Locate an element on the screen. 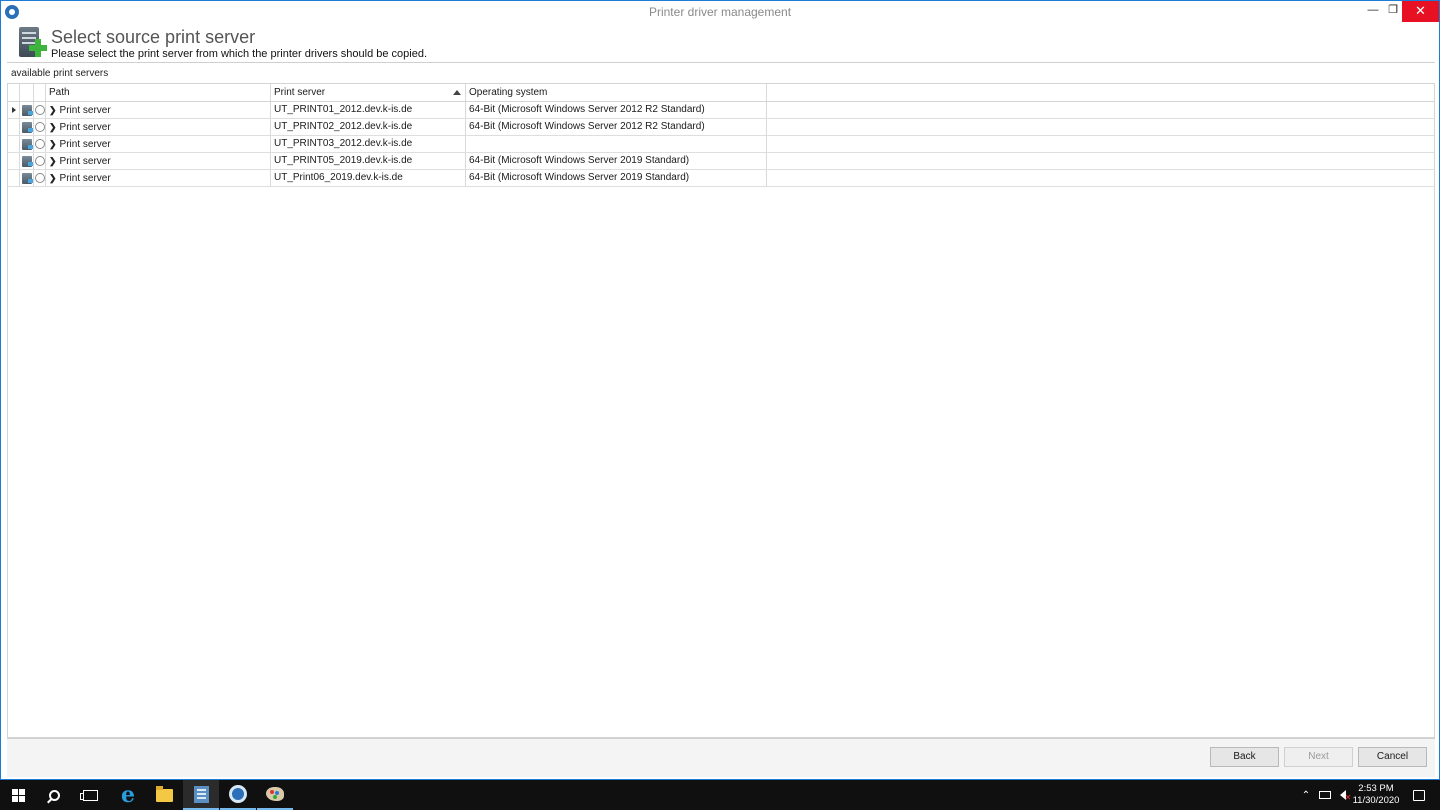  settings-gear-app-icon is located at coordinates (238, 795).